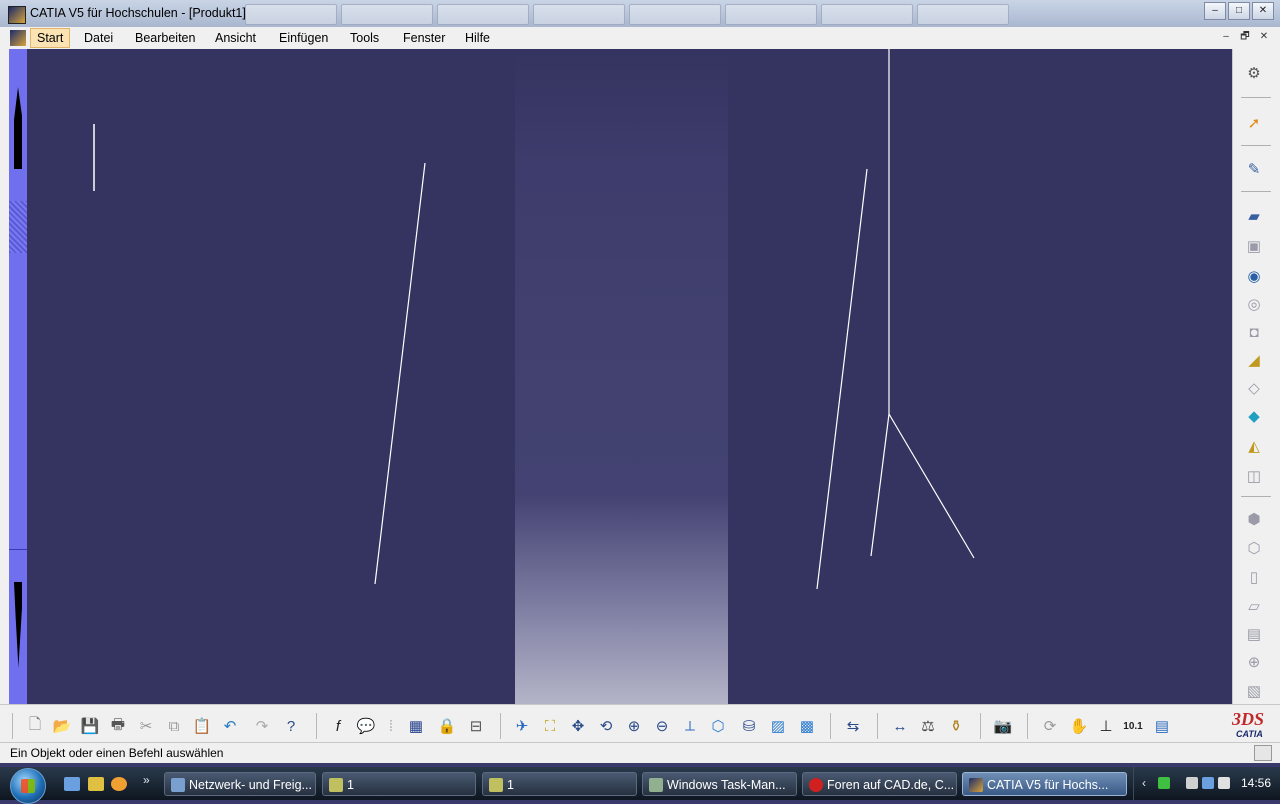 The image size is (1280, 804). What do you see at coordinates (807, 726) in the screenshot?
I see `shading-icon: ▩` at bounding box center [807, 726].